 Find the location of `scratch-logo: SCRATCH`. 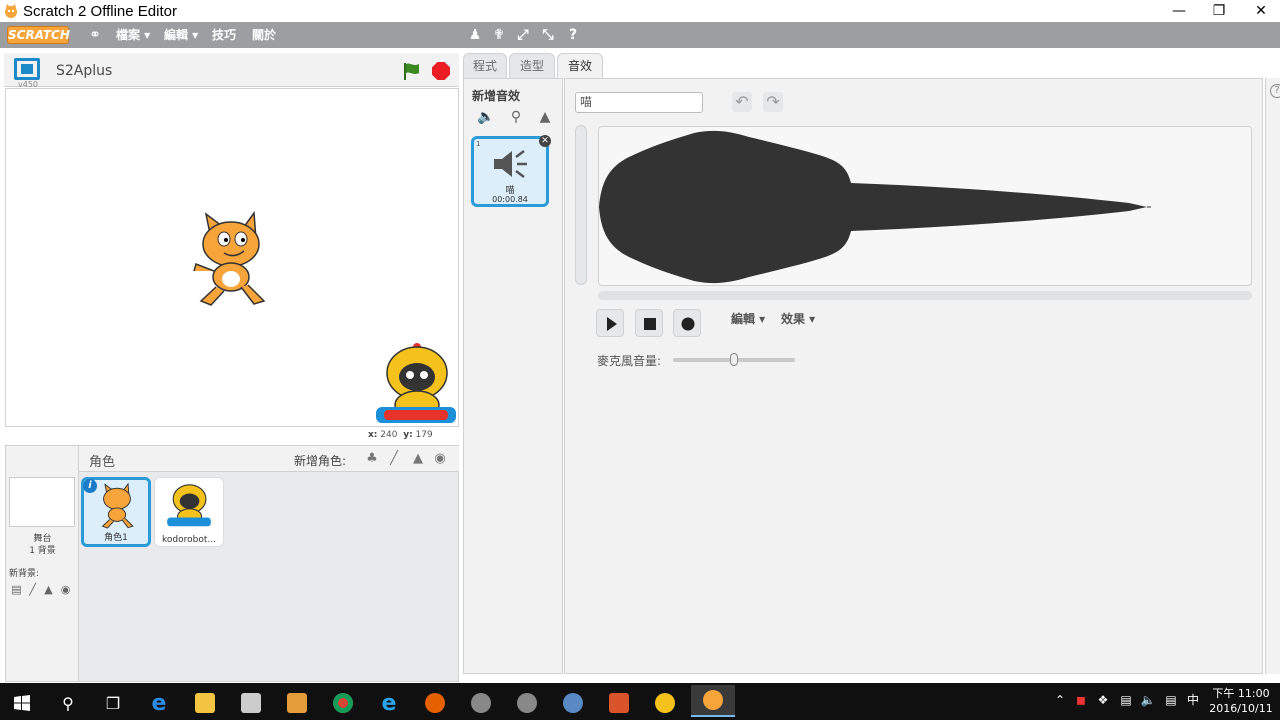

scratch-logo: SCRATCH is located at coordinates (38, 35).